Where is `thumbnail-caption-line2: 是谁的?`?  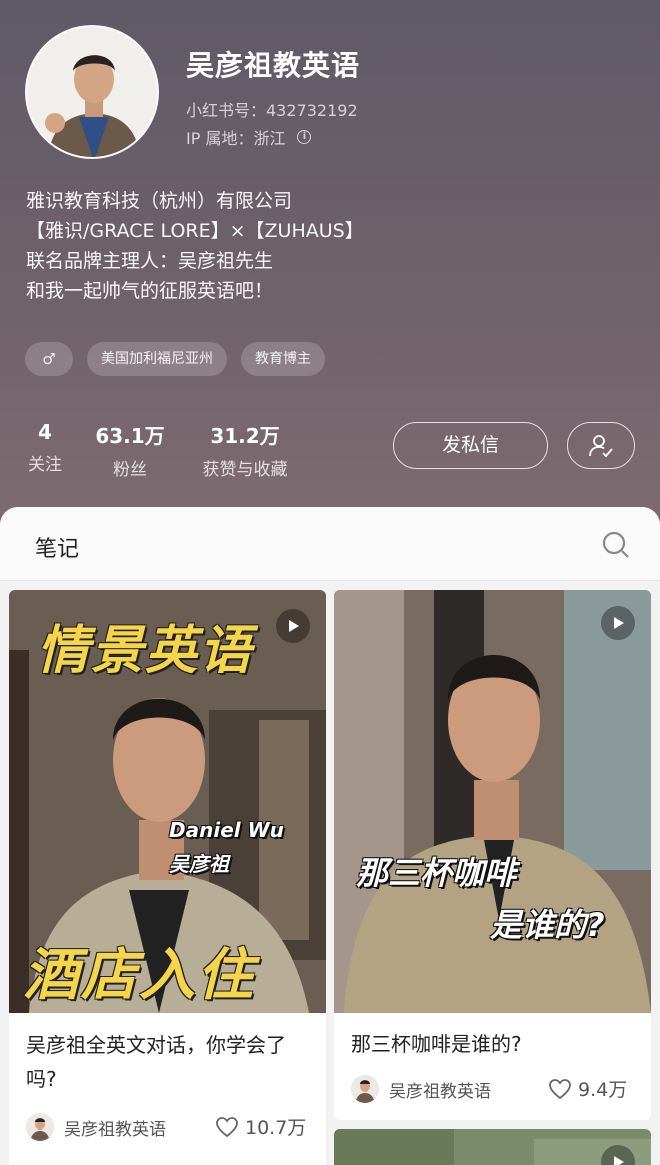 thumbnail-caption-line2: 是谁的? is located at coordinates (547, 925).